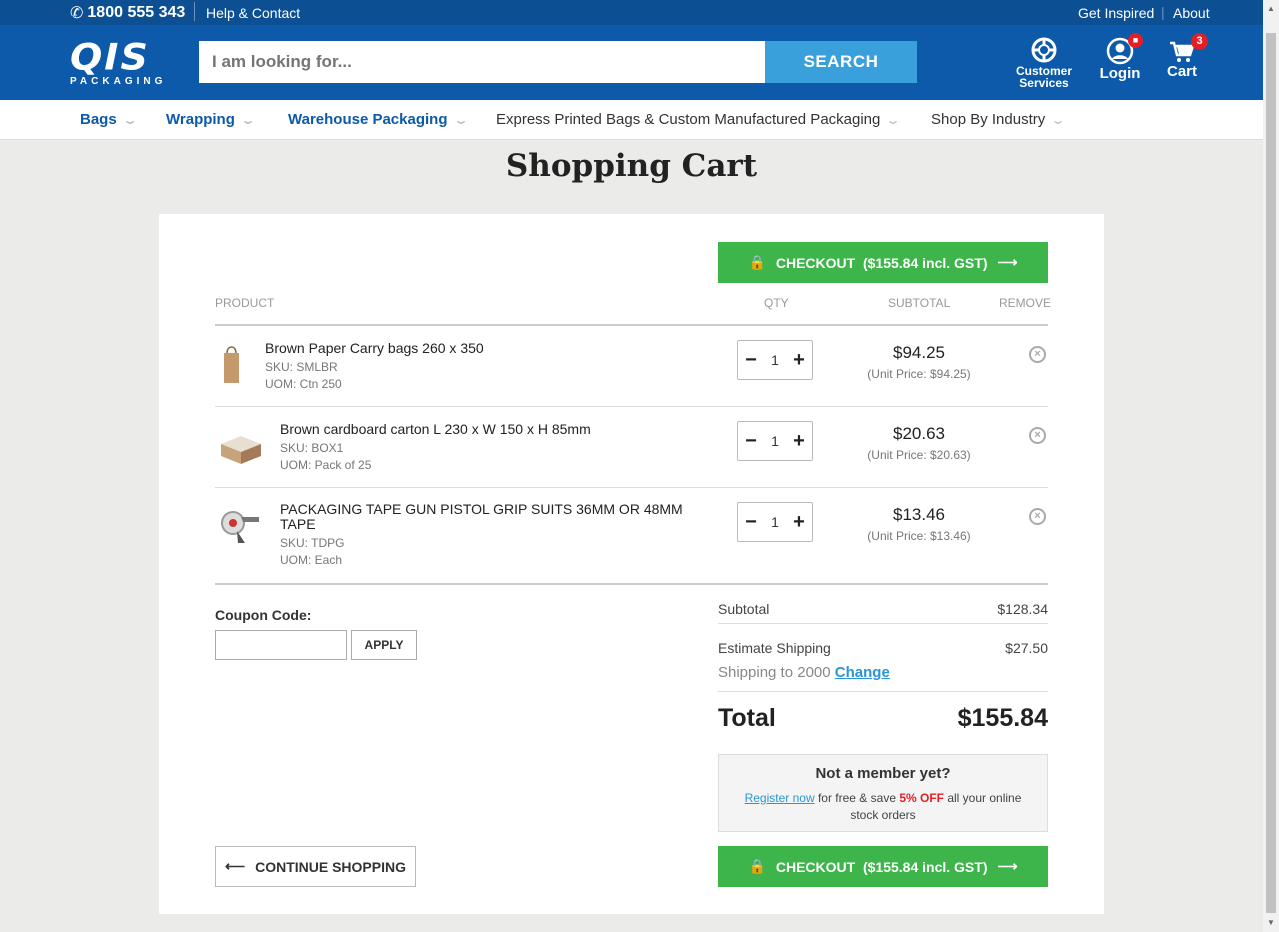  What do you see at coordinates (883, 718) in the screenshot?
I see `summary-total: Total $155.84` at bounding box center [883, 718].